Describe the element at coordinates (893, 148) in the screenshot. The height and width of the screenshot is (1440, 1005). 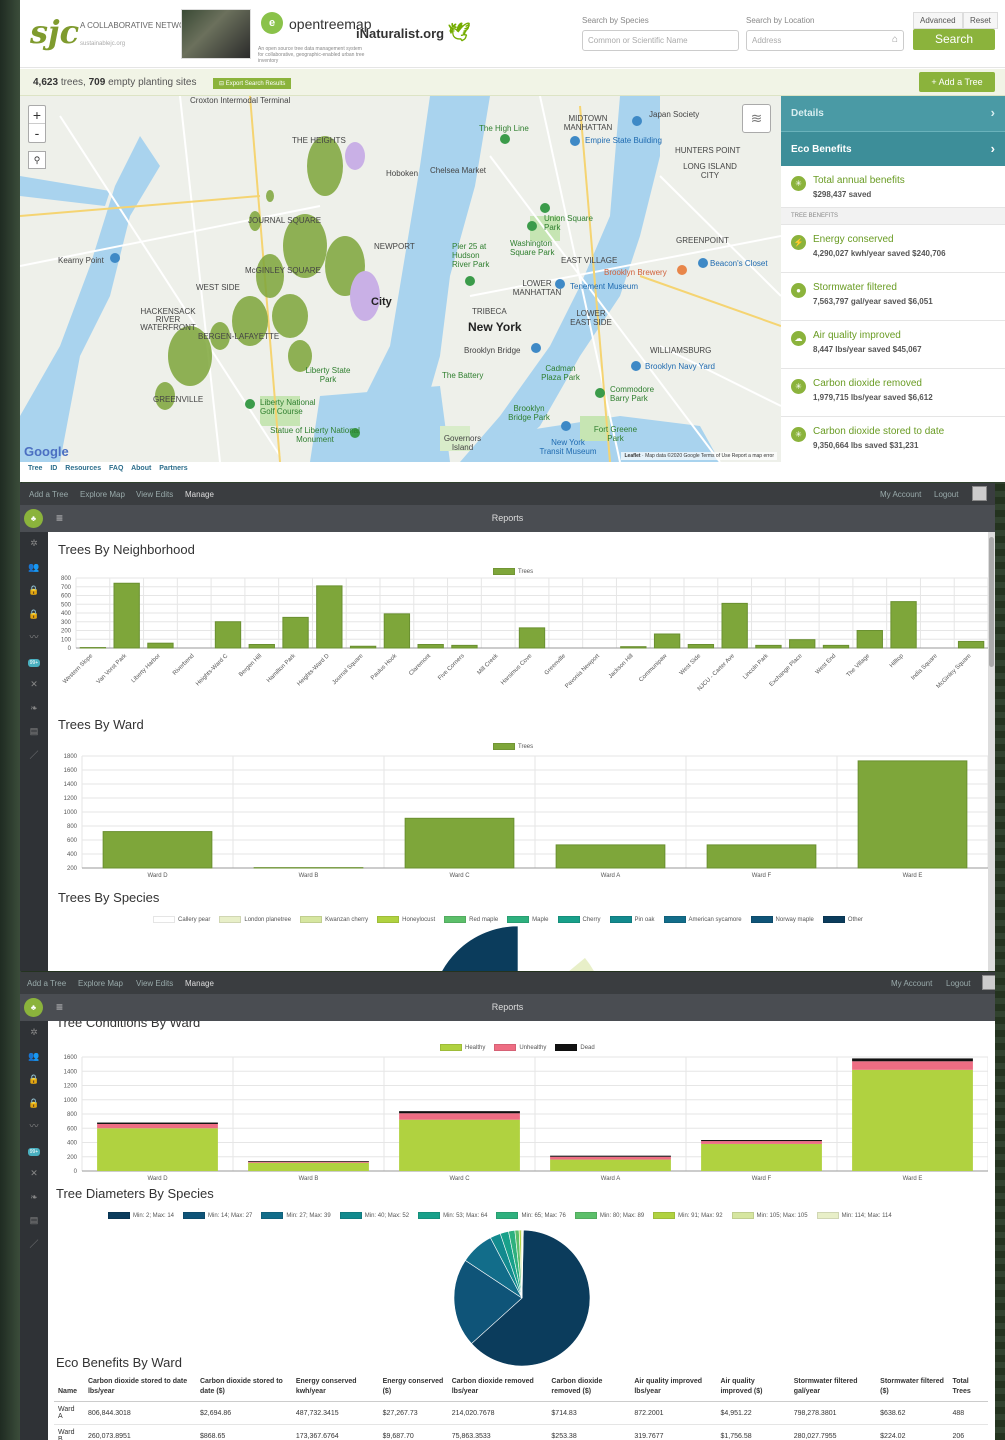
I see `eco-benefits-tab: Eco Benefits ›` at that location.